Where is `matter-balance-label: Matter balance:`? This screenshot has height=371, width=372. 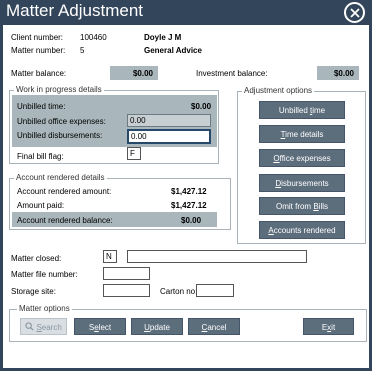 matter-balance-label: Matter balance: is located at coordinates (39, 73).